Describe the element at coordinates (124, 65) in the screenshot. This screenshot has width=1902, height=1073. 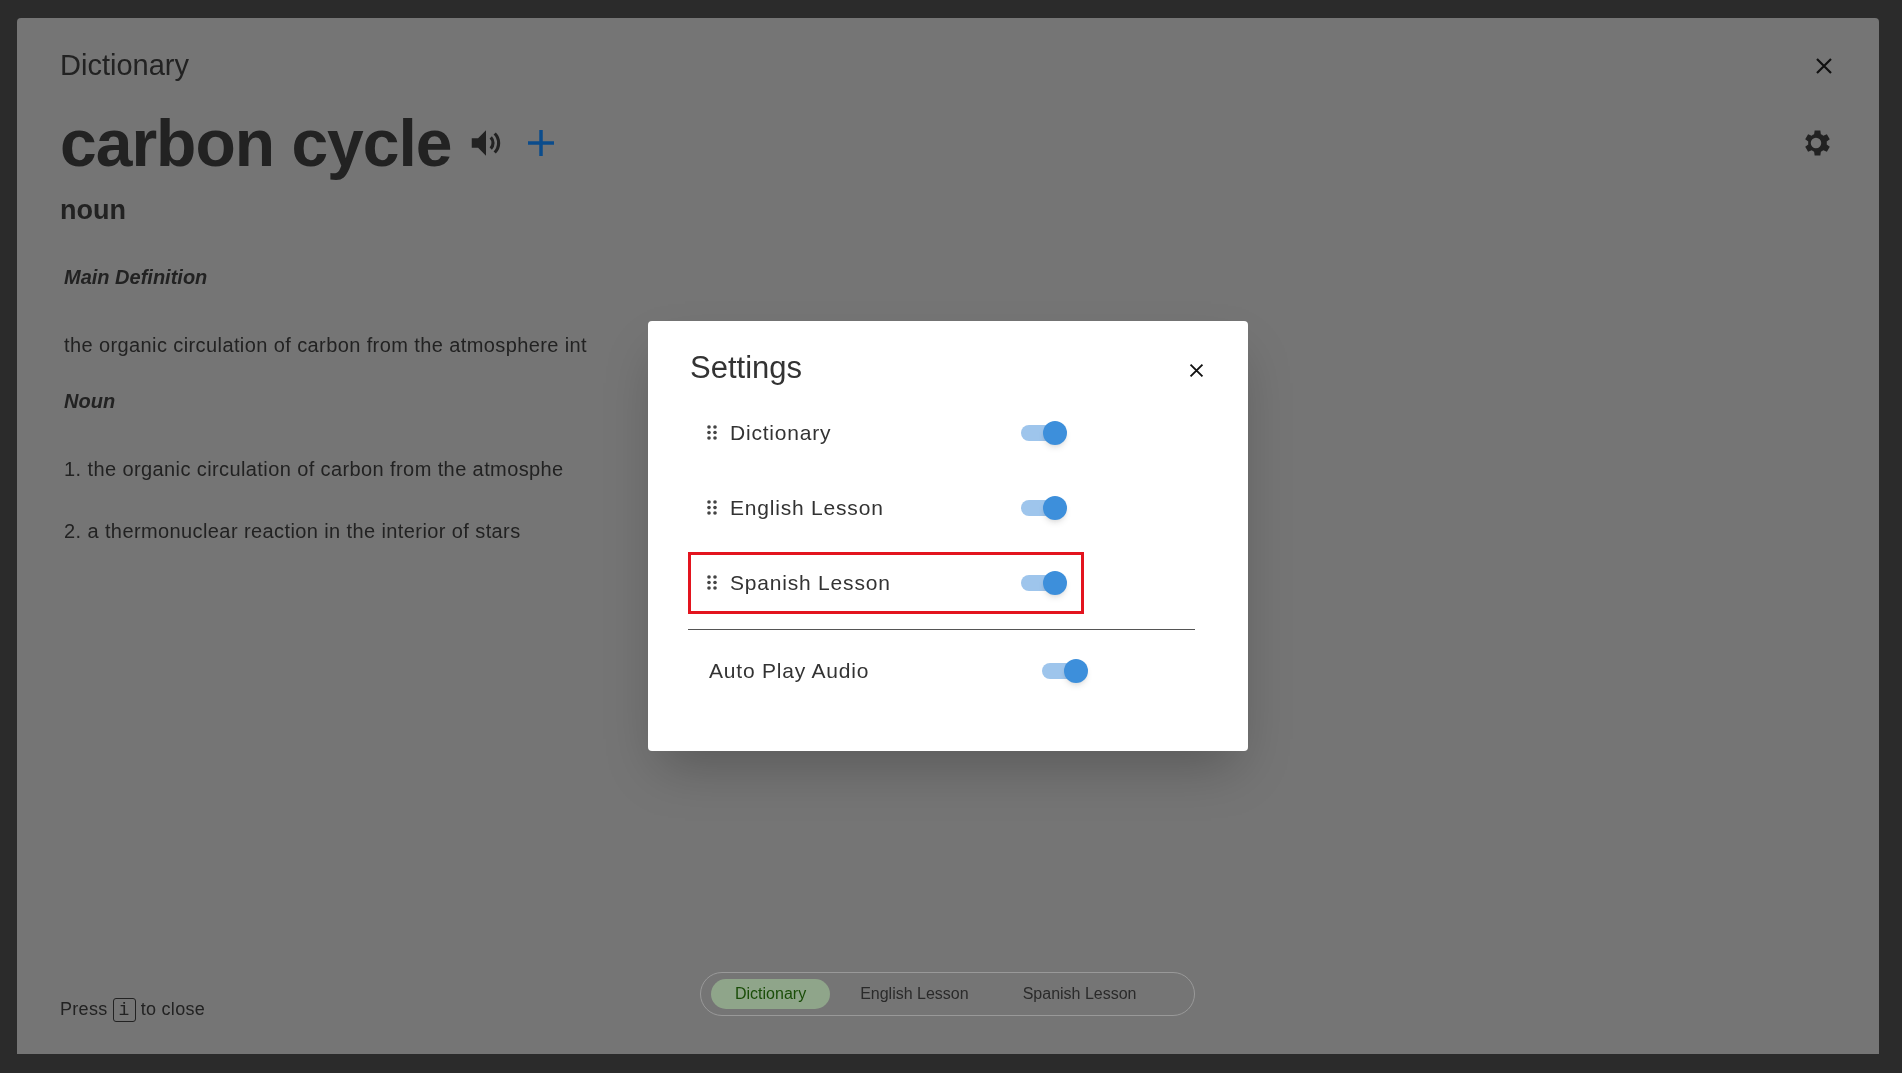
I see `panel-title: Dictionary` at that location.